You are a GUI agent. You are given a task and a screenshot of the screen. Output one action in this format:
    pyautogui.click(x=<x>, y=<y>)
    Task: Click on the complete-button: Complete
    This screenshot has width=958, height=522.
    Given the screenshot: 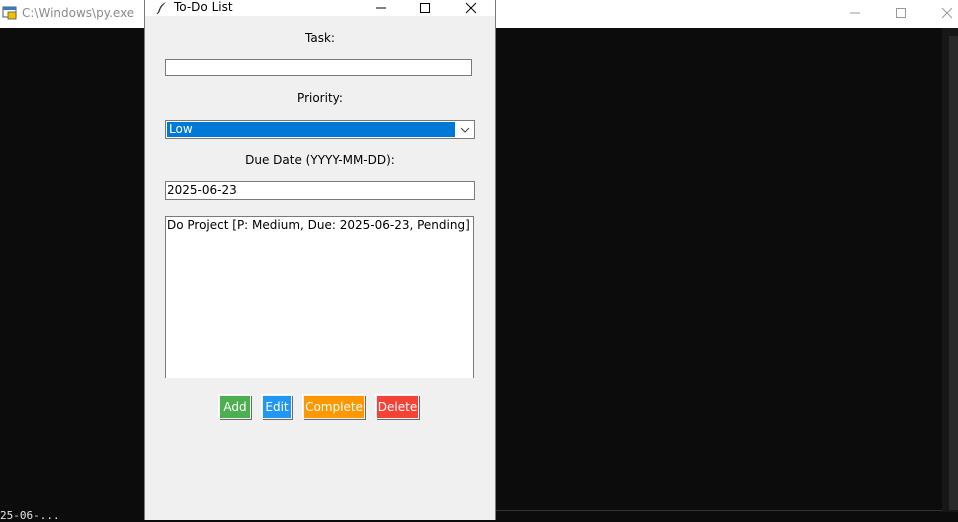 What is the action you would take?
    pyautogui.click(x=334, y=407)
    